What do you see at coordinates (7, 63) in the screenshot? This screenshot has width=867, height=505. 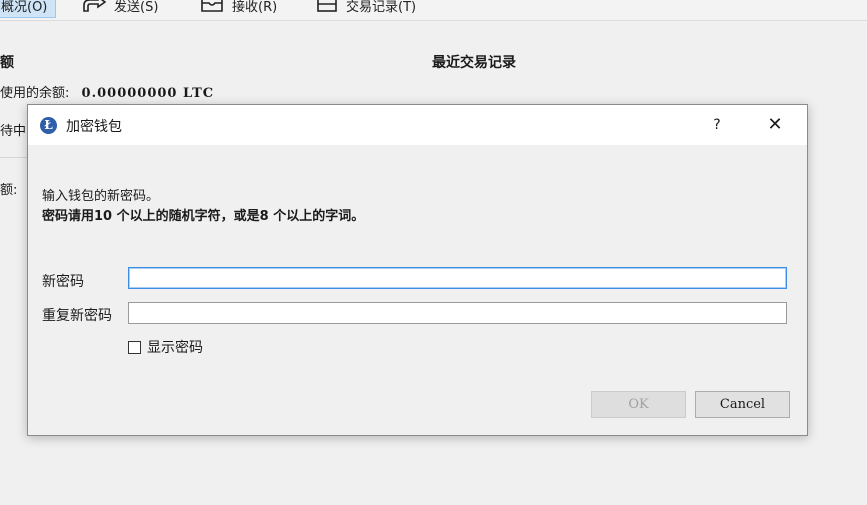 I see `balances-heading: 额` at bounding box center [7, 63].